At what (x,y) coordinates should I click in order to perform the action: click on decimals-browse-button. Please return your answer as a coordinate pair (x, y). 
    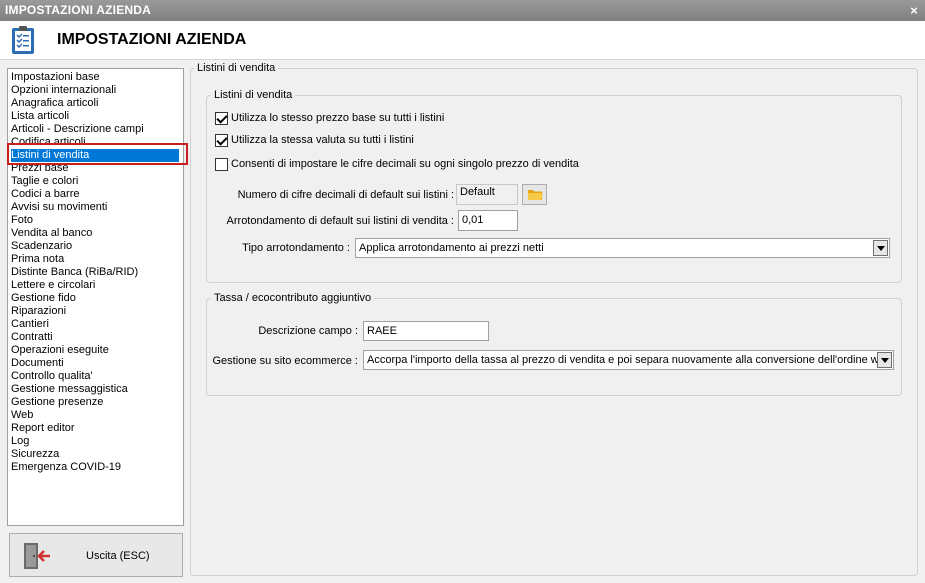
    Looking at the image, I should click on (534, 194).